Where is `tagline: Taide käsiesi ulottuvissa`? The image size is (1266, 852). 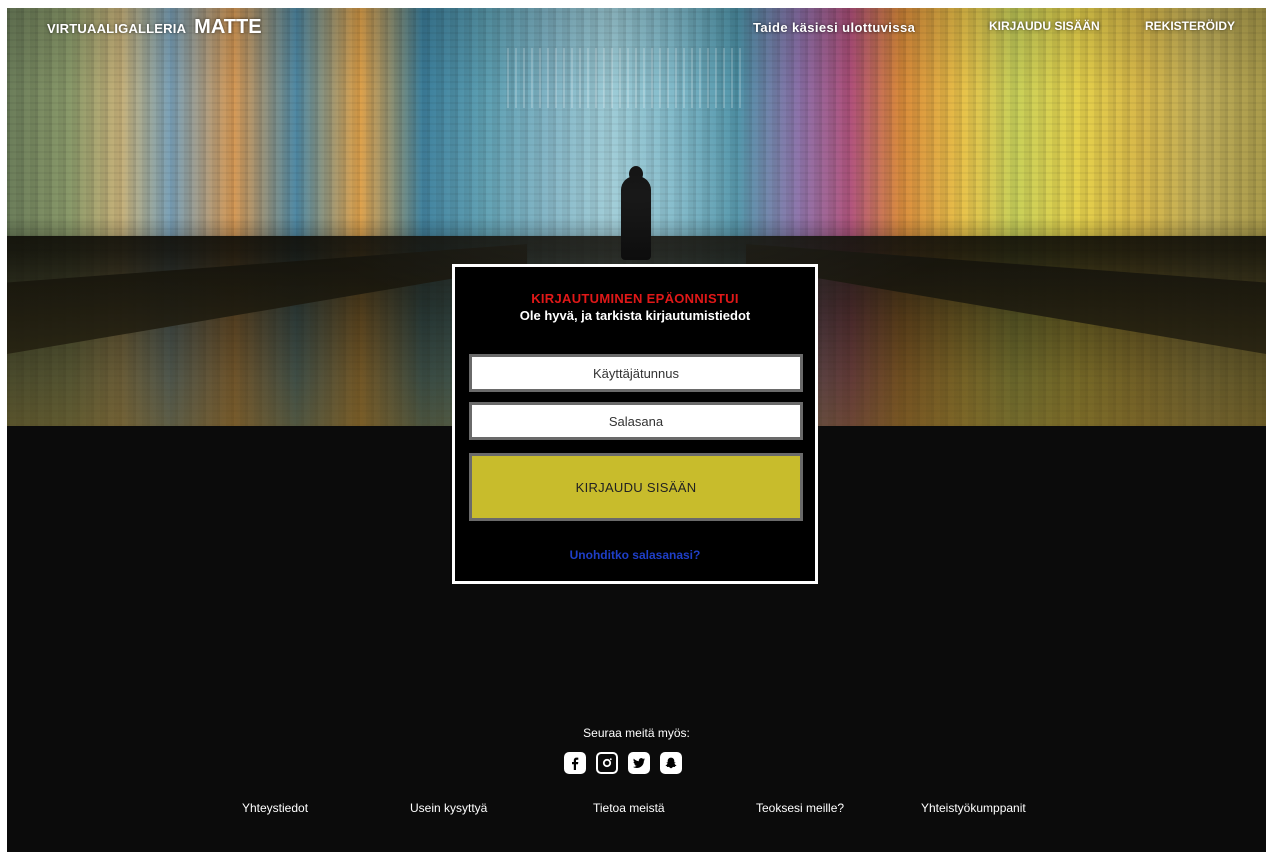
tagline: Taide käsiesi ulottuvissa is located at coordinates (834, 27).